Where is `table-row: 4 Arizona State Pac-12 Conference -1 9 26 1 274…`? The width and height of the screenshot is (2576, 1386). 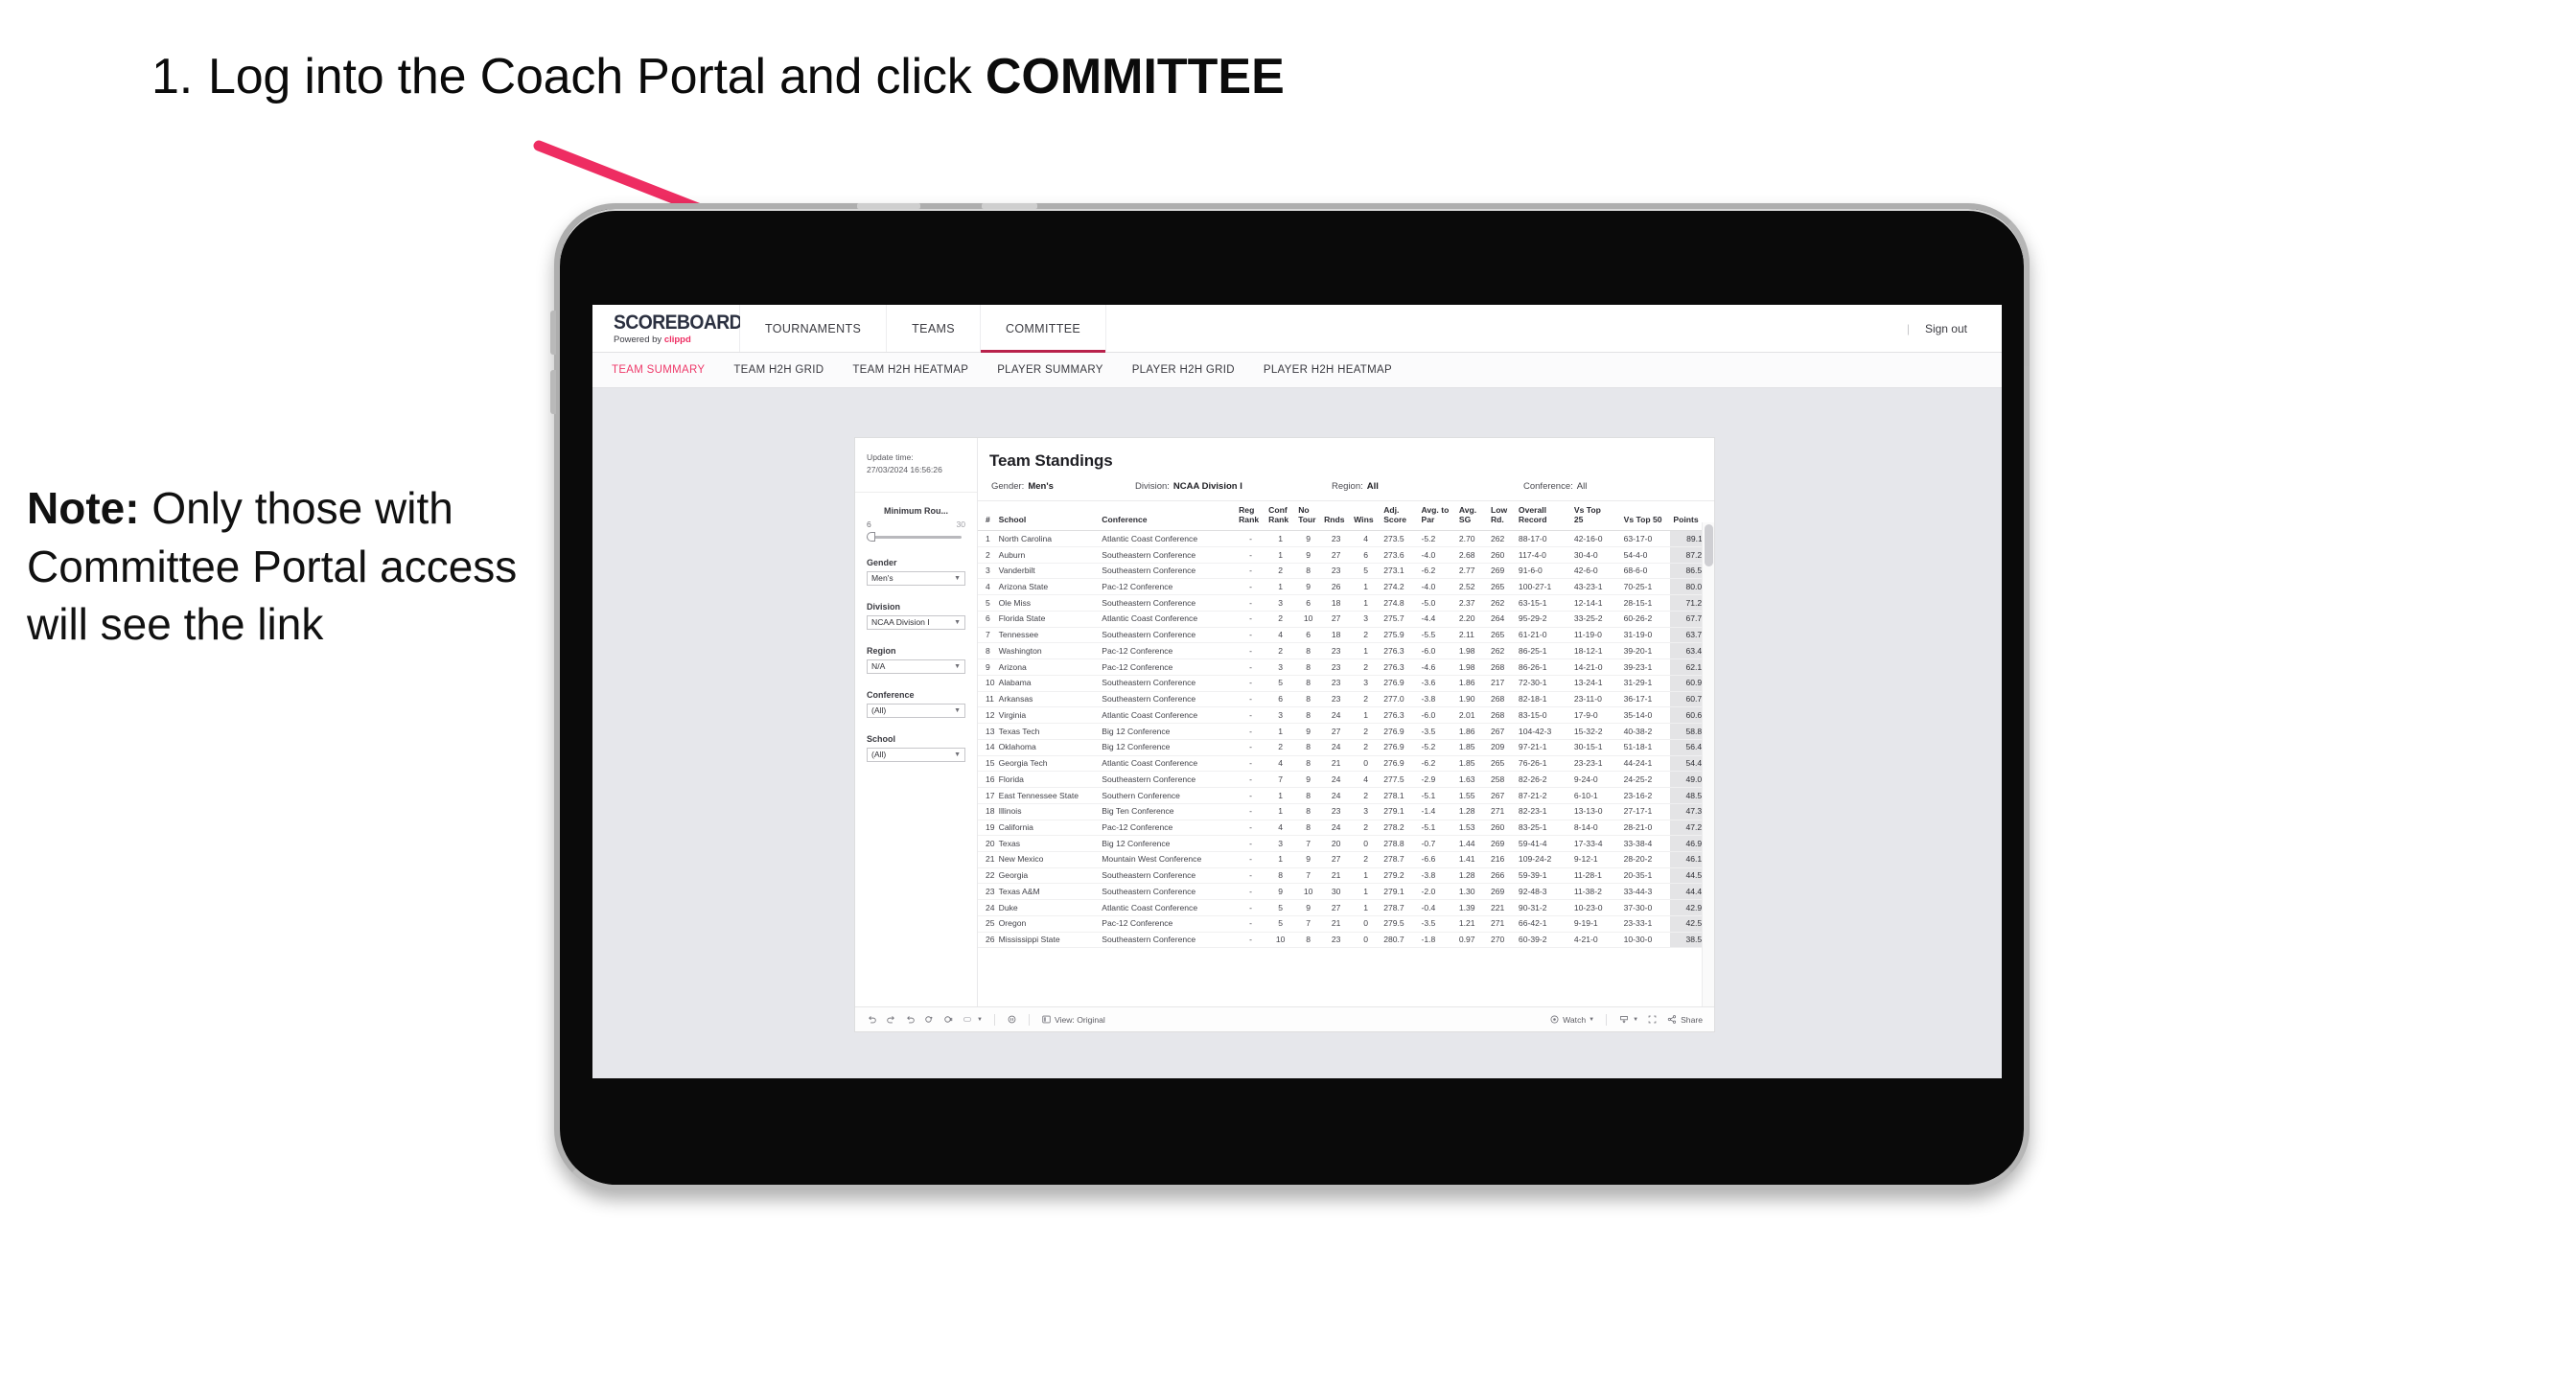 table-row: 4 Arizona State Pac-12 Conference -1 9 26 1 274… is located at coordinates (1346, 587).